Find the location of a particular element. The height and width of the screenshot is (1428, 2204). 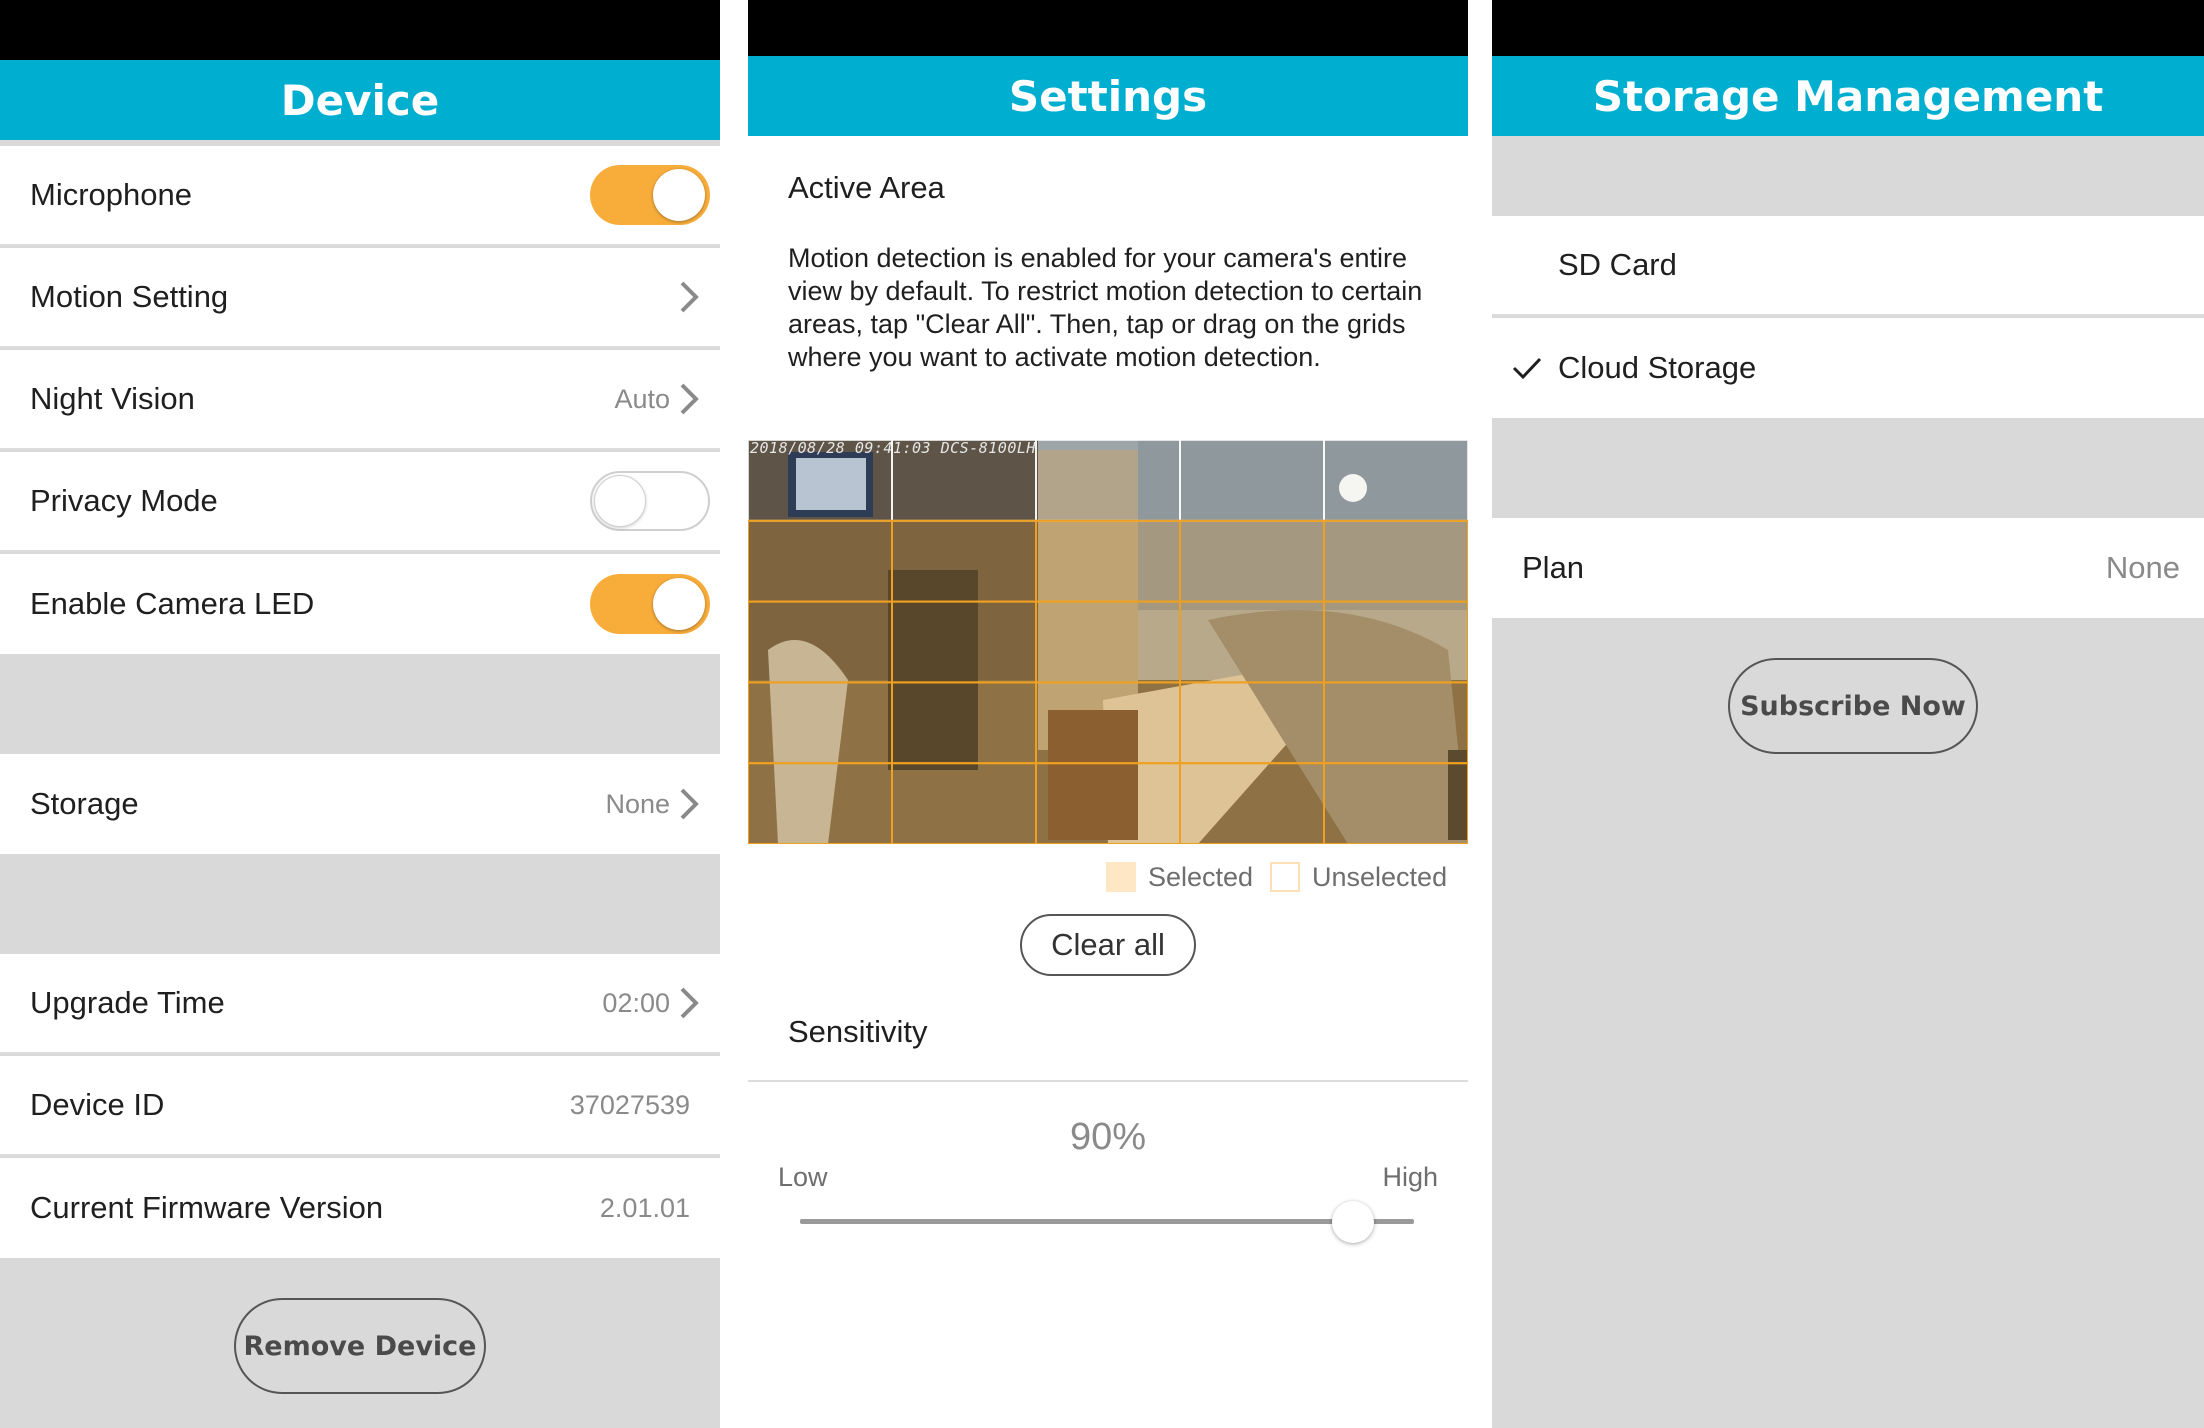

device-id-value: 37027539 is located at coordinates (629, 1104).